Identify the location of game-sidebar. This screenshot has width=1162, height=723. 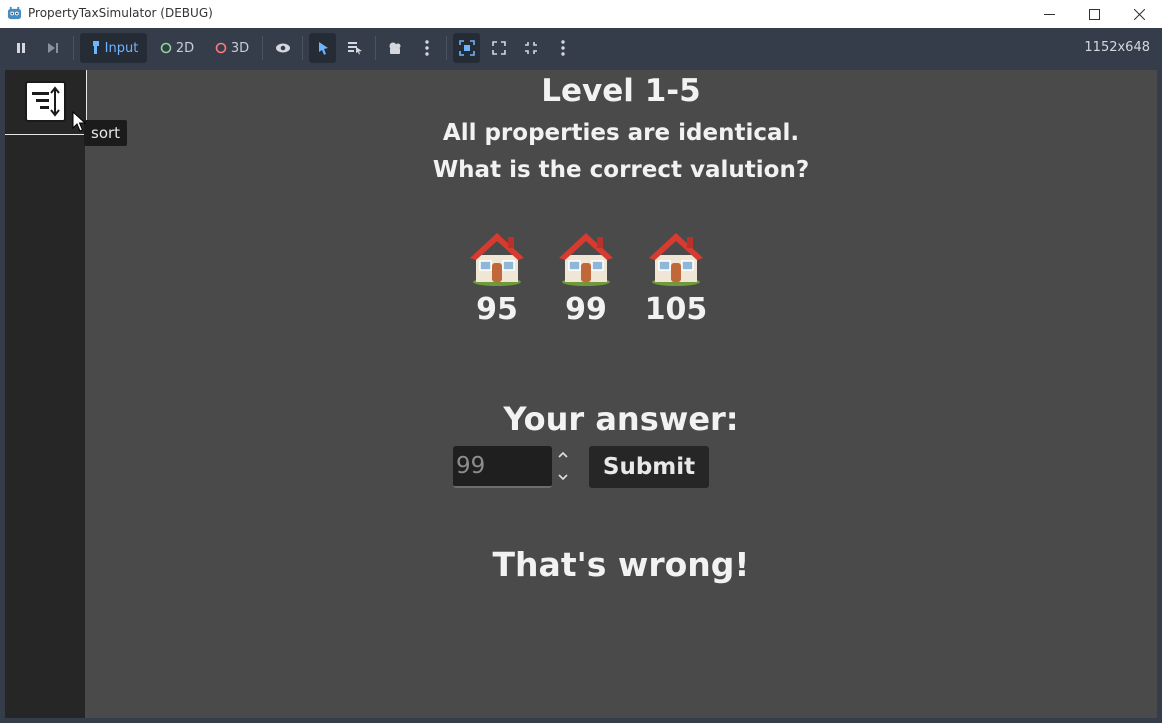
(45, 394).